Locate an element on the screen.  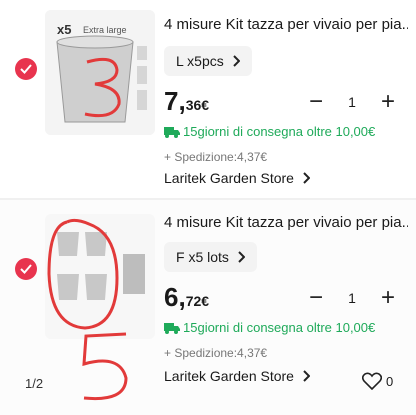
price: 7,36€ is located at coordinates (186, 101).